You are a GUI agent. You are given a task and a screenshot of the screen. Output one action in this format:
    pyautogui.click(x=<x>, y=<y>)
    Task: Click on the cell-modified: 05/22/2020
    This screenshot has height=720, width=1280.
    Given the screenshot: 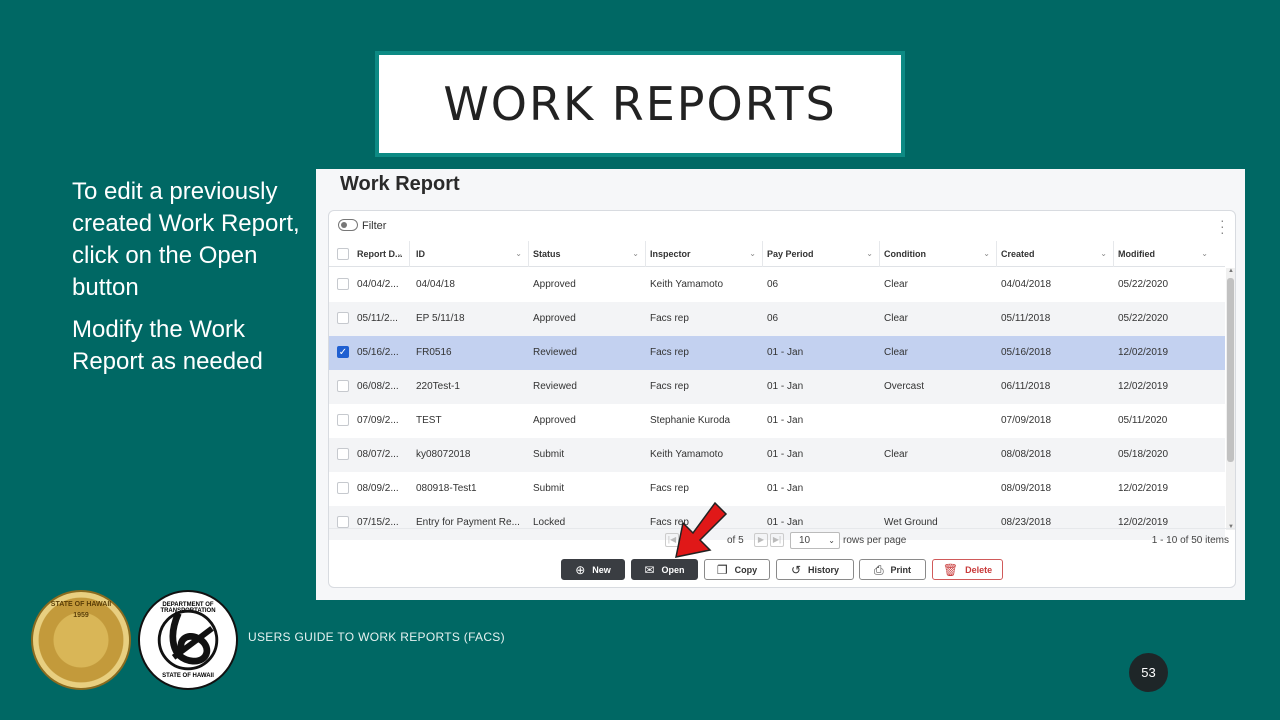 What is the action you would take?
    pyautogui.click(x=1143, y=284)
    